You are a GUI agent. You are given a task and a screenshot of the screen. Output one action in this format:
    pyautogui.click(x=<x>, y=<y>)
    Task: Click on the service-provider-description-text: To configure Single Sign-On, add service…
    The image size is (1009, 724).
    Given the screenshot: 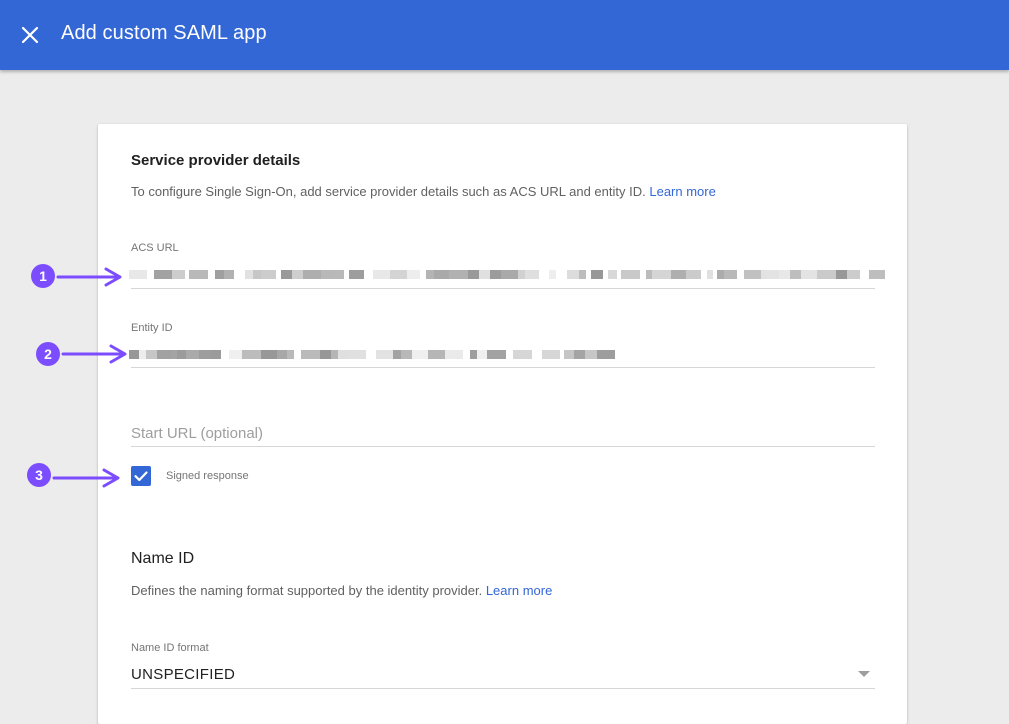 What is the action you would take?
    pyautogui.click(x=388, y=191)
    